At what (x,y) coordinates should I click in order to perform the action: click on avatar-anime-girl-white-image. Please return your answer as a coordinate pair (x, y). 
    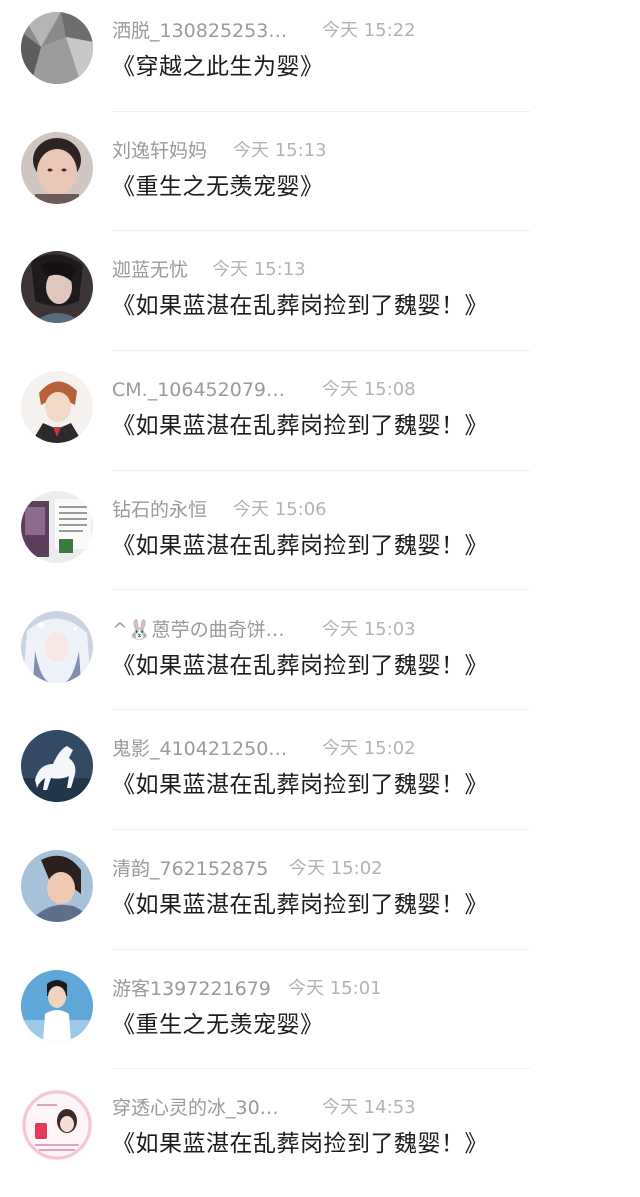
    Looking at the image, I should click on (57, 646).